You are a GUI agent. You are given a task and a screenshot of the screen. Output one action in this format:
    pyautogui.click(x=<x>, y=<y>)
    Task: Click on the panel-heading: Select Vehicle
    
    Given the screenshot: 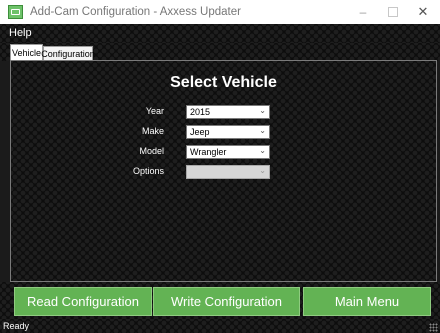 What is the action you would take?
    pyautogui.click(x=223, y=82)
    